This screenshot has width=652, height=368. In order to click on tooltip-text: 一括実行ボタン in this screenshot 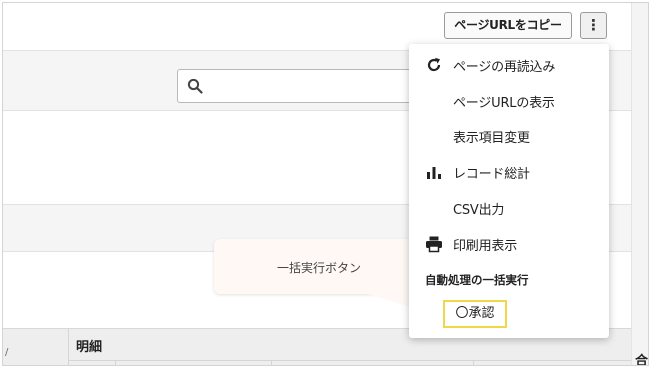, I will do `click(318, 268)`.